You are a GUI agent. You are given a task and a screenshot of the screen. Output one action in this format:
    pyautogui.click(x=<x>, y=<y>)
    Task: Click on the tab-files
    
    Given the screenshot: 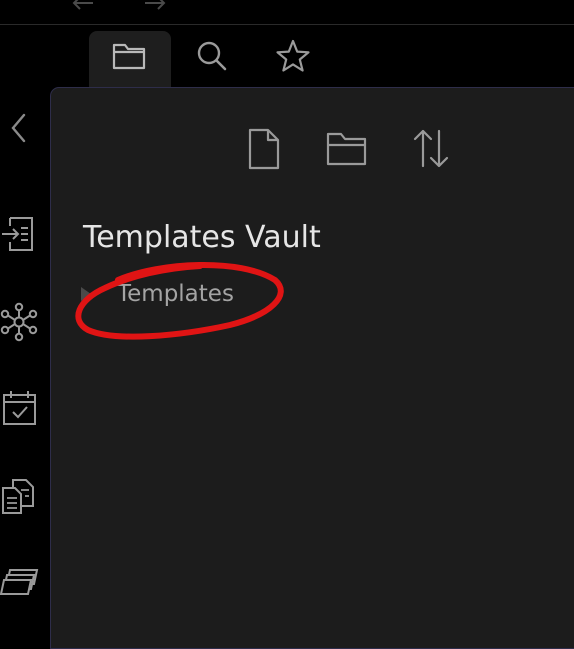 What is the action you would take?
    pyautogui.click(x=130, y=59)
    